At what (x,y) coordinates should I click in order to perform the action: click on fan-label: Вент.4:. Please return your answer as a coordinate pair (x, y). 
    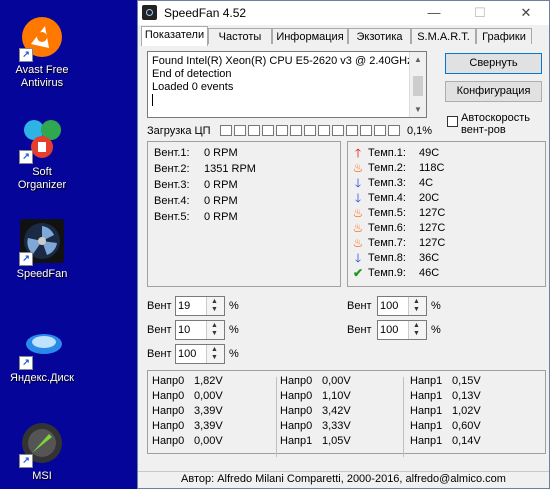
    Looking at the image, I should click on (172, 201).